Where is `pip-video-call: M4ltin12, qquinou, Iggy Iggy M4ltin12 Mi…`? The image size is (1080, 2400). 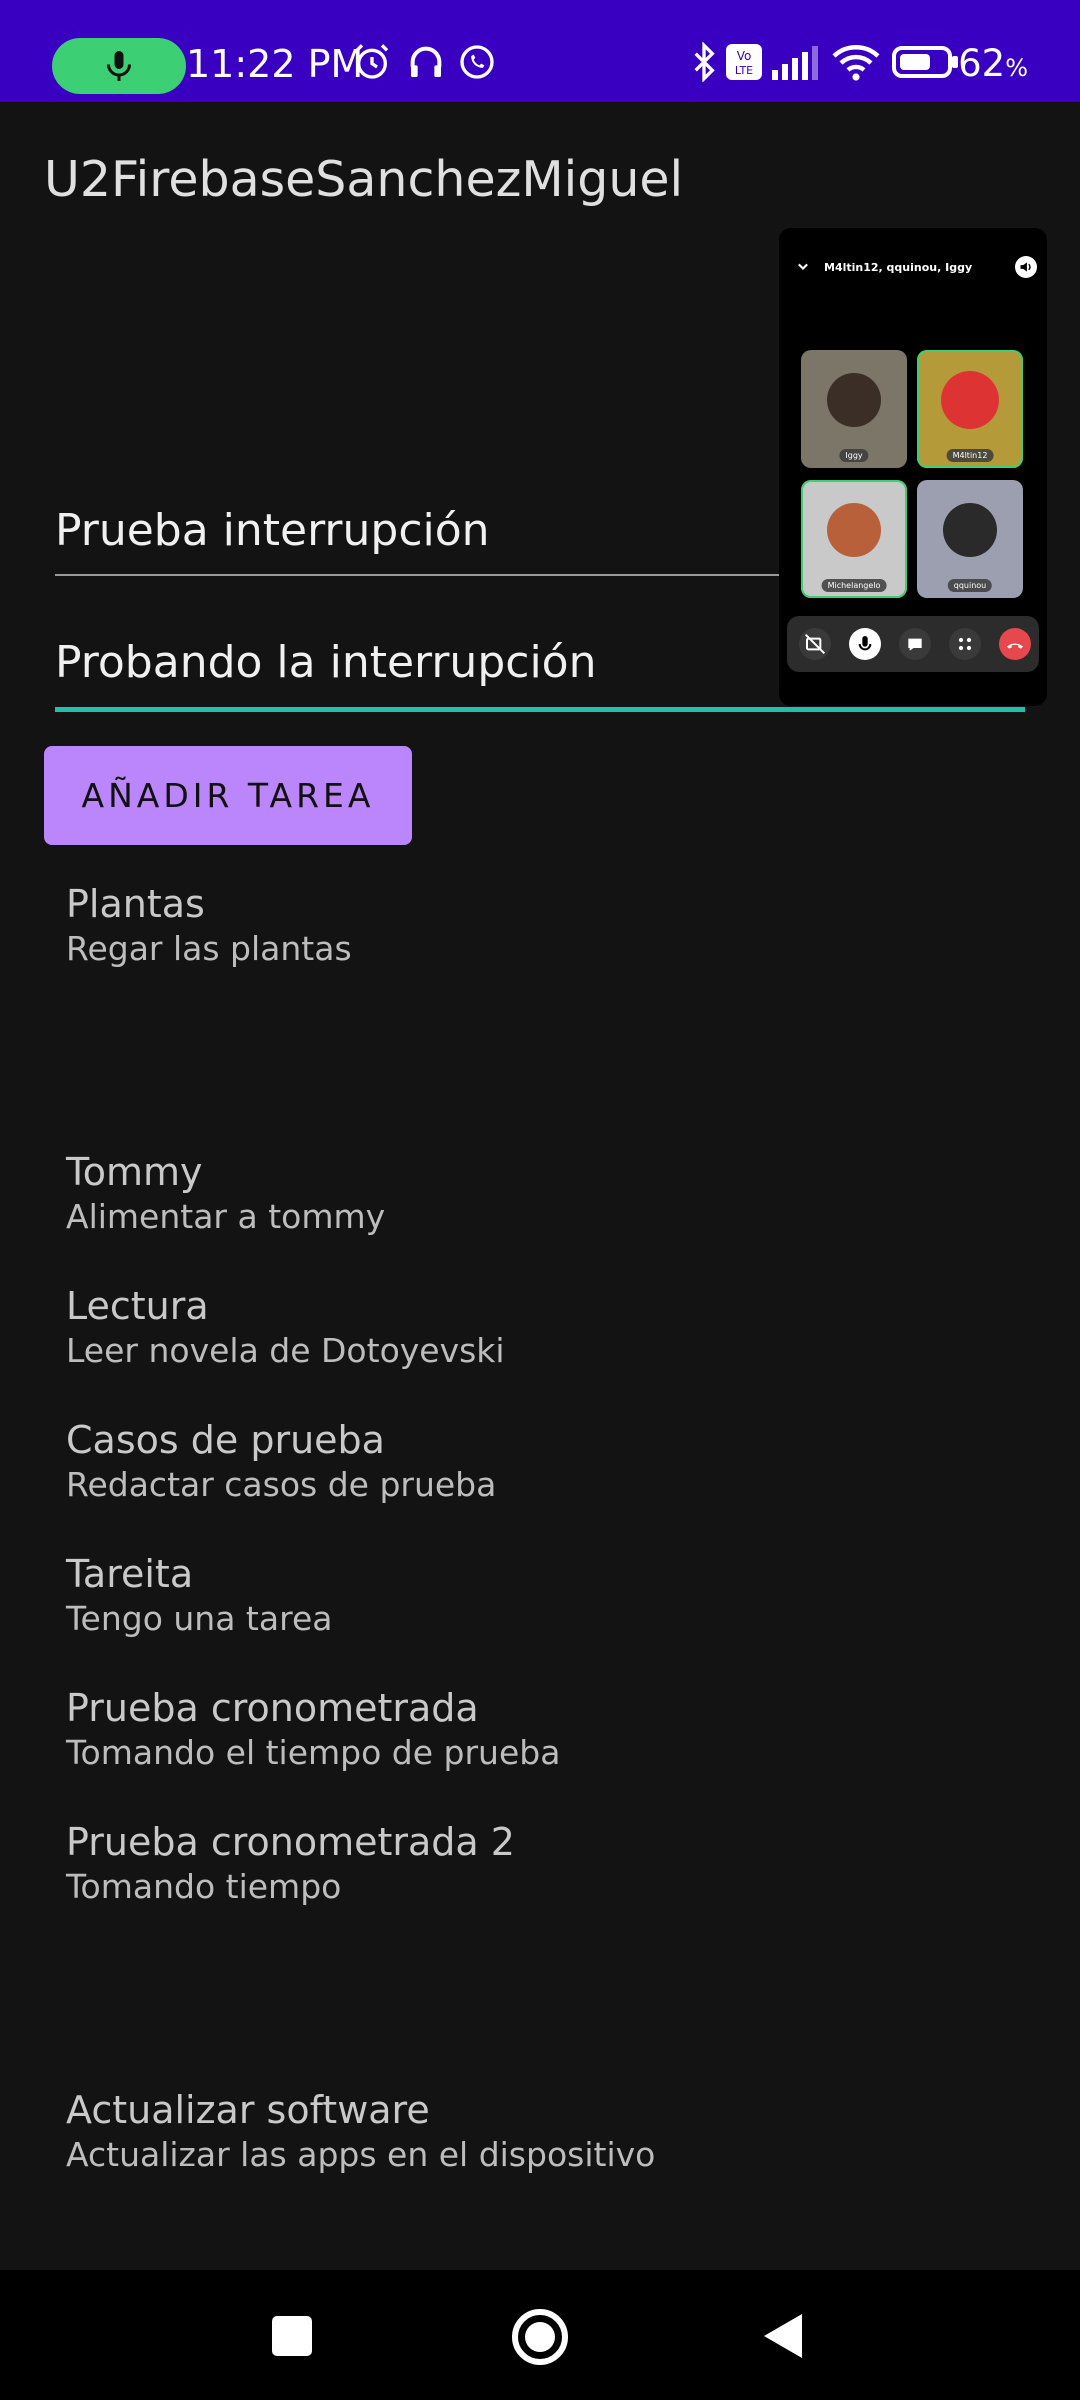
pip-video-call: M4ltin12, qquinou, Iggy Iggy M4ltin12 Mi… is located at coordinates (913, 467).